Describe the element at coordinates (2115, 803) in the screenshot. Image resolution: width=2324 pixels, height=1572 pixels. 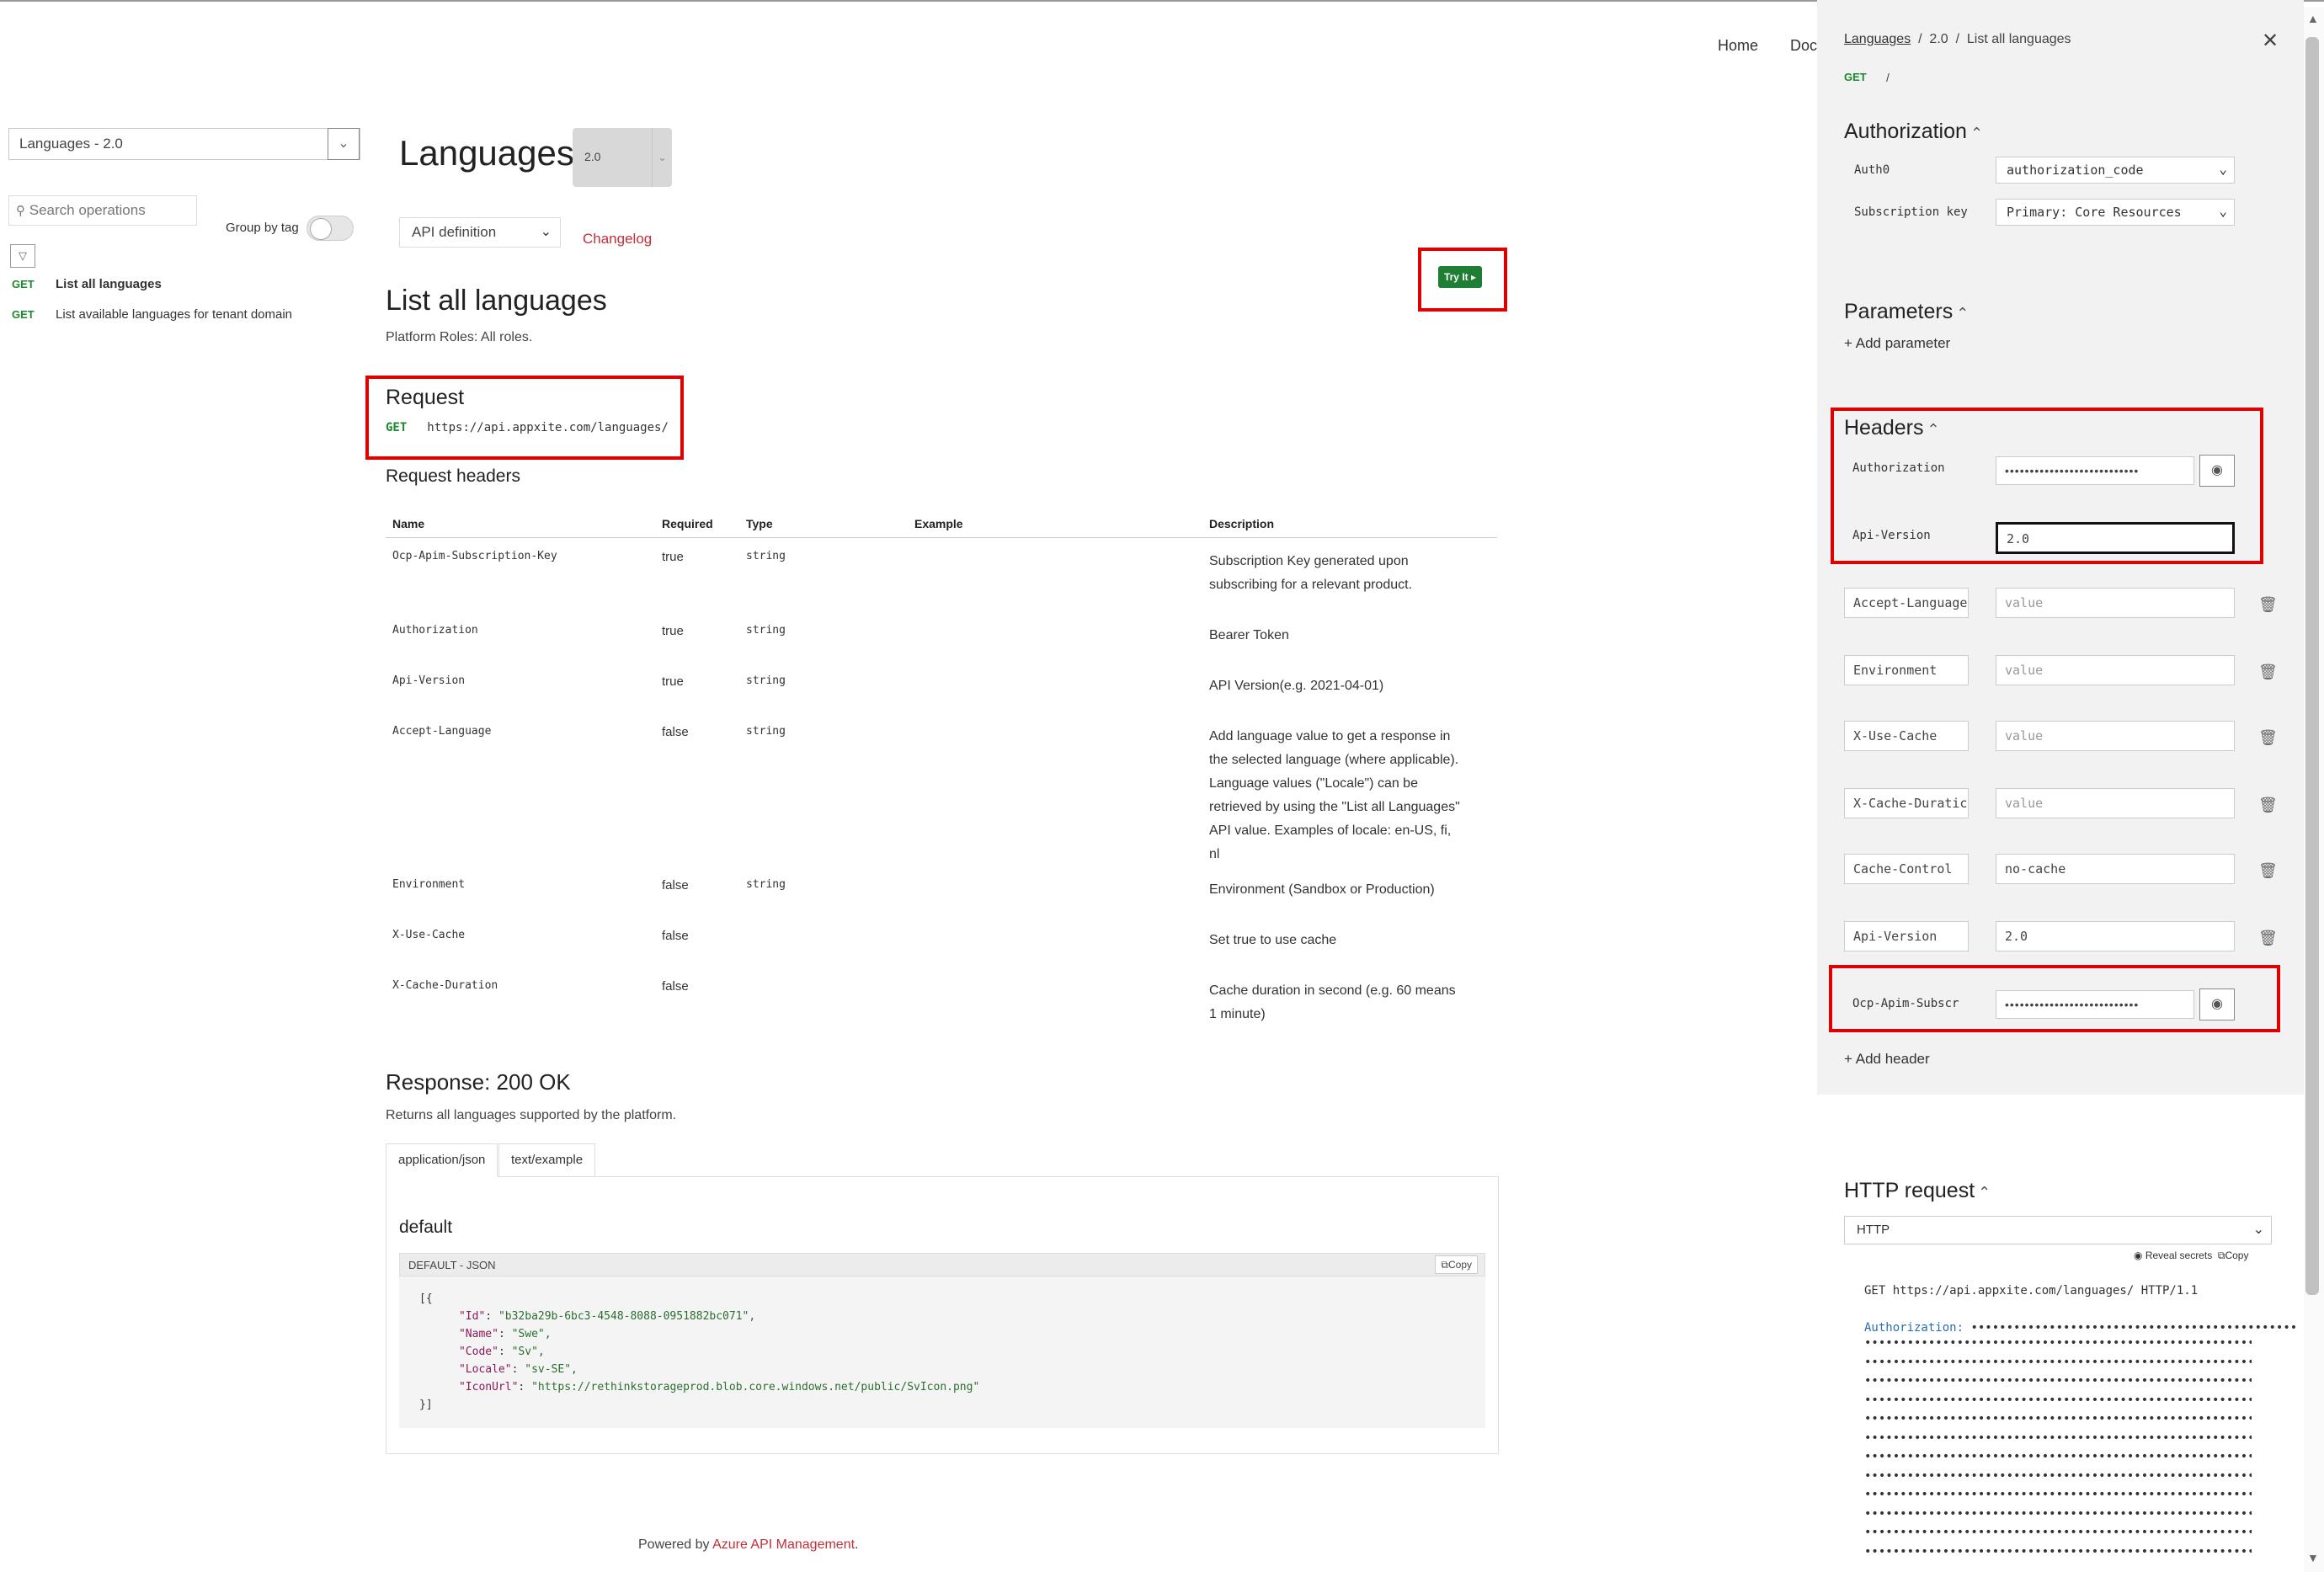
I see `header-value-x-cache-duration: value` at that location.